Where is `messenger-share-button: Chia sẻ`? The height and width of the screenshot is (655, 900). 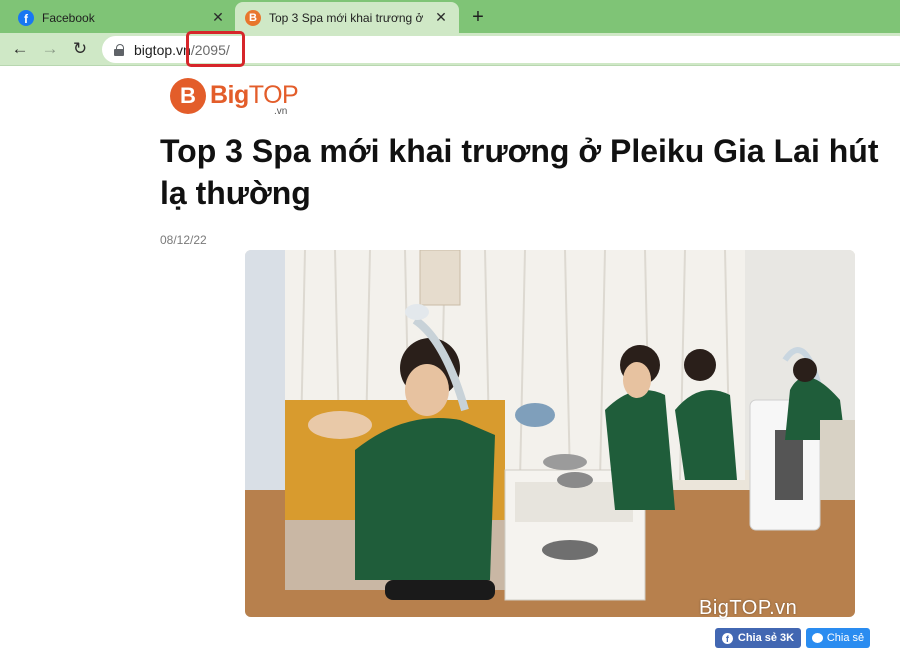
messenger-share-button: Chia sẻ is located at coordinates (838, 638).